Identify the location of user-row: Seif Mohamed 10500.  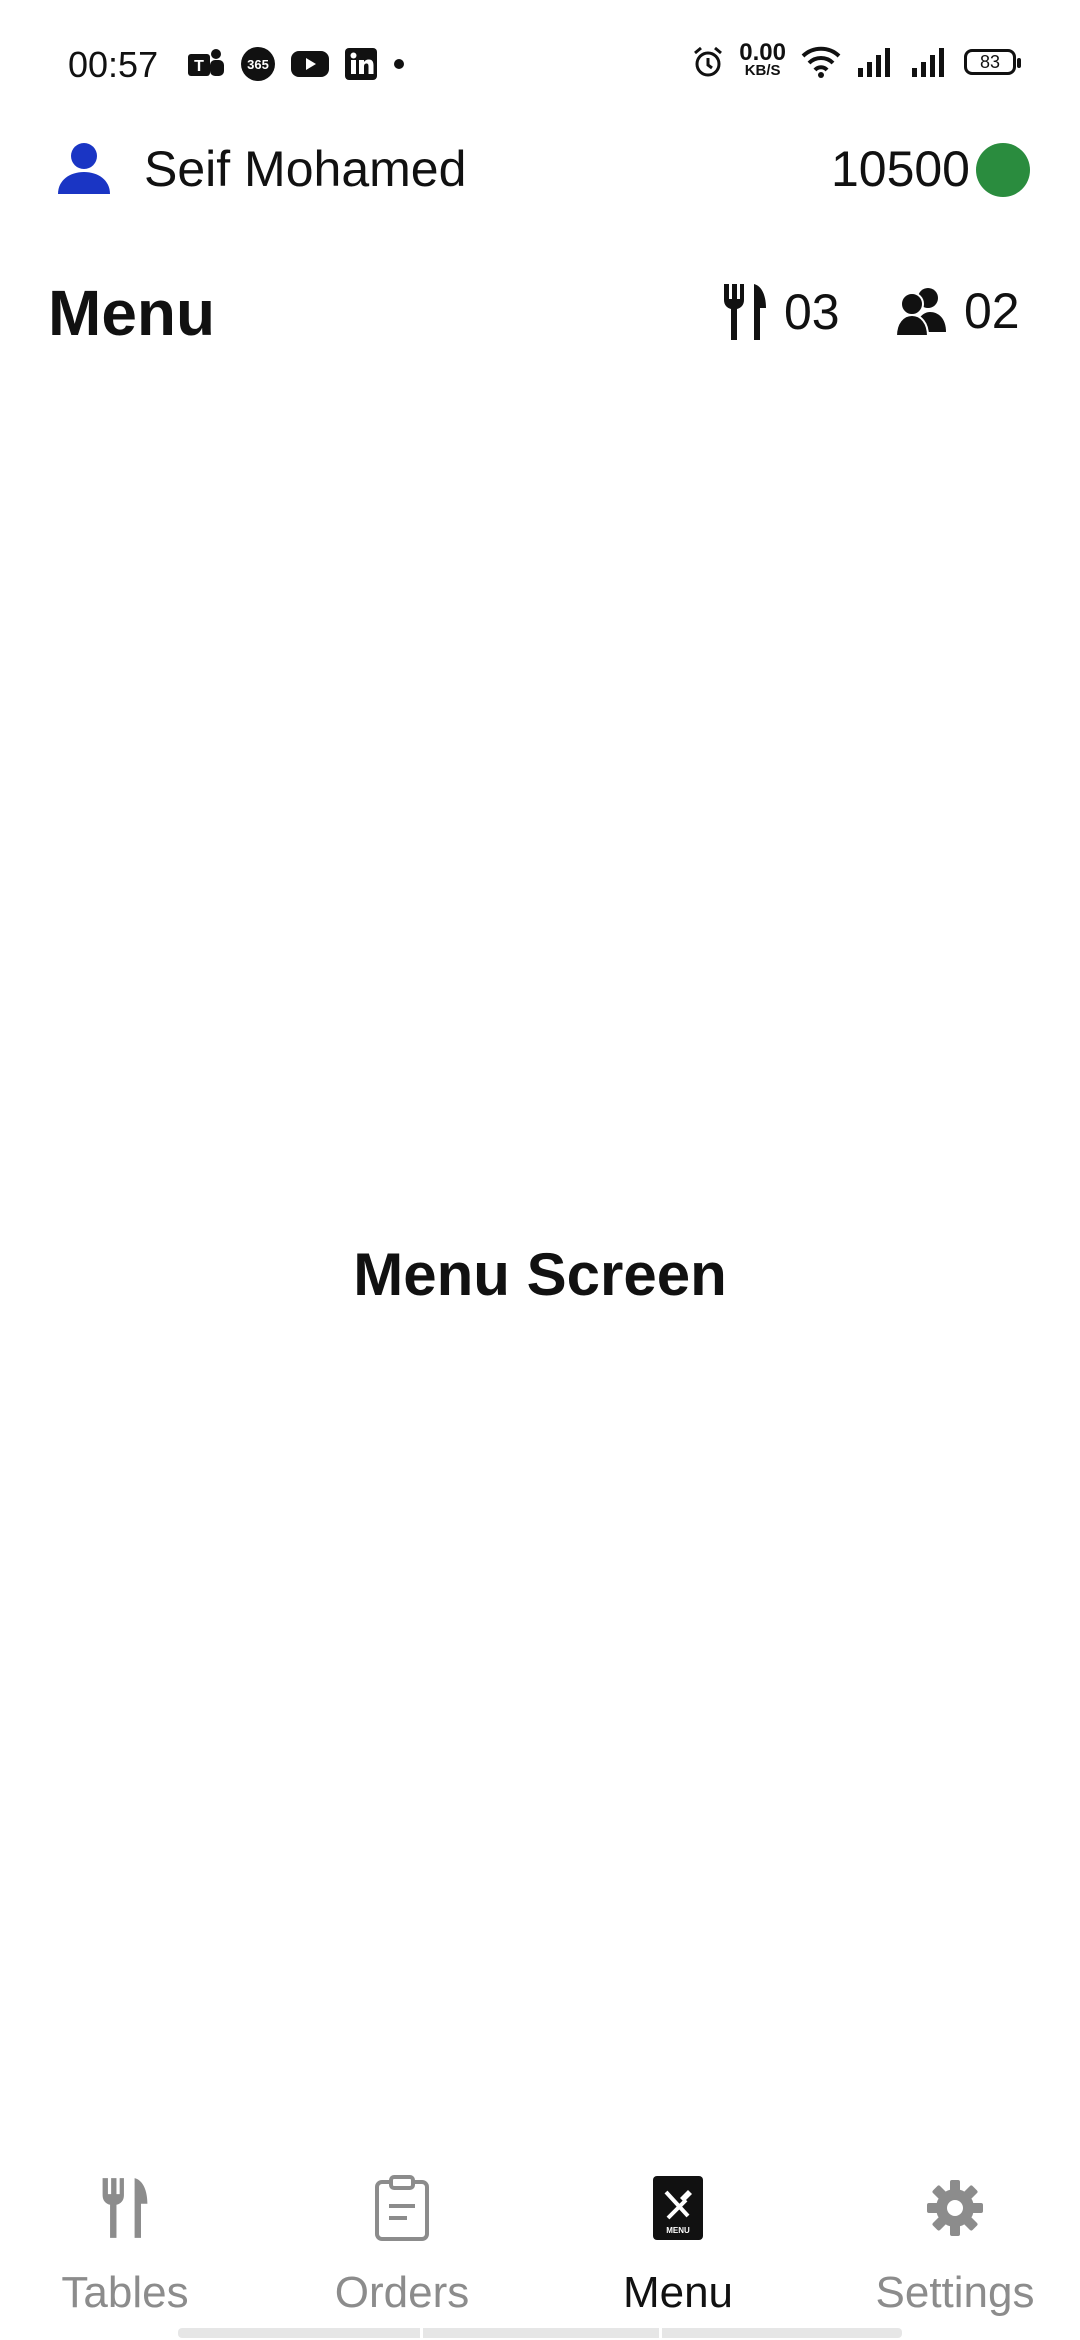
(540, 180).